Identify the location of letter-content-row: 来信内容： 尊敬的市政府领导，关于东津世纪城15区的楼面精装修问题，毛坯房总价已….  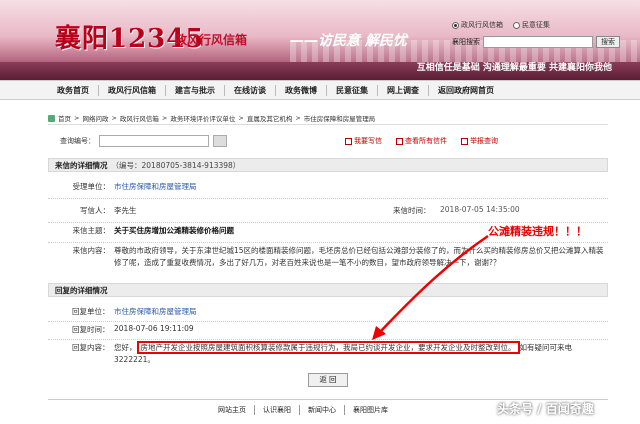
(328, 261).